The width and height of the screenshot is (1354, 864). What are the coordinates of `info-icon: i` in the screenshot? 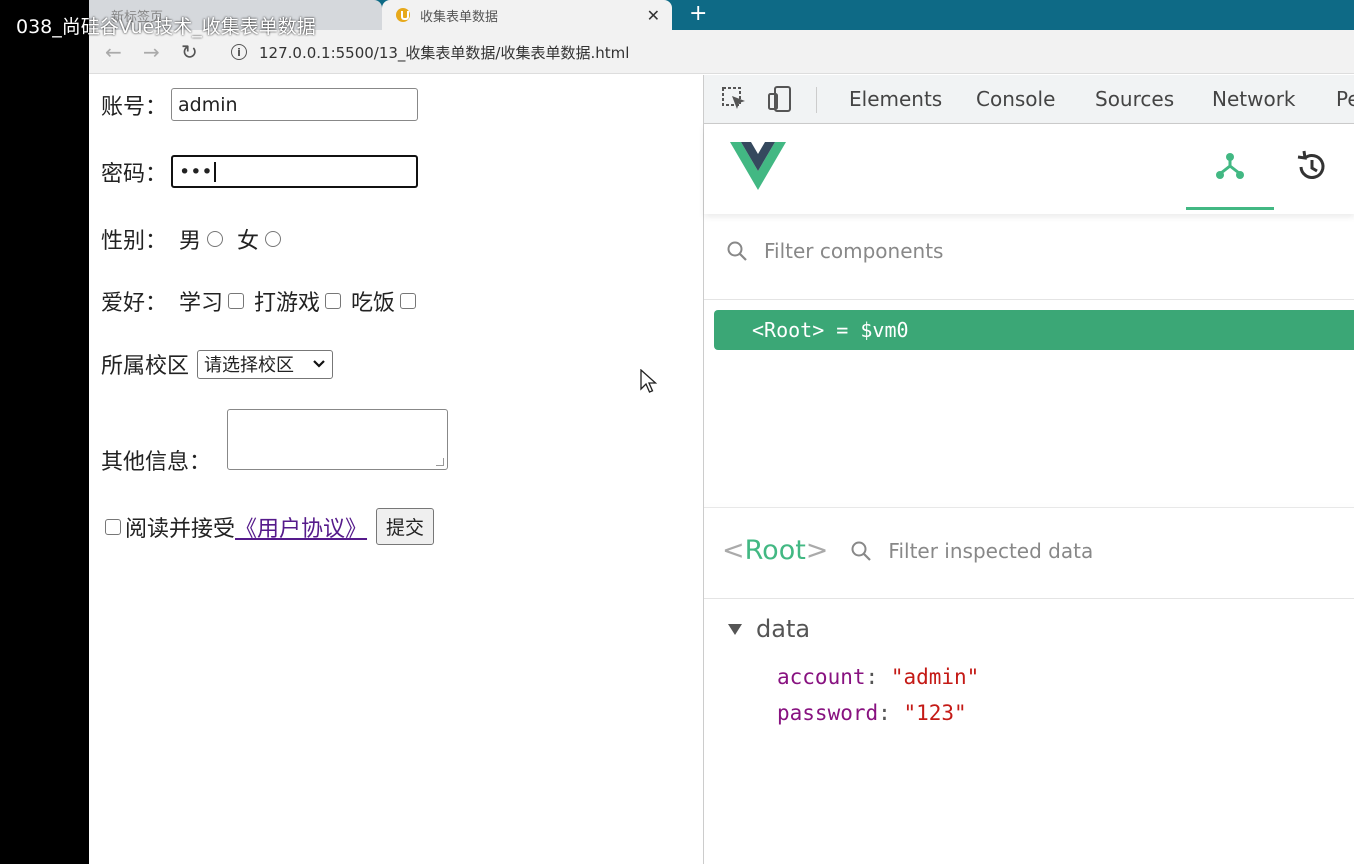 It's located at (239, 52).